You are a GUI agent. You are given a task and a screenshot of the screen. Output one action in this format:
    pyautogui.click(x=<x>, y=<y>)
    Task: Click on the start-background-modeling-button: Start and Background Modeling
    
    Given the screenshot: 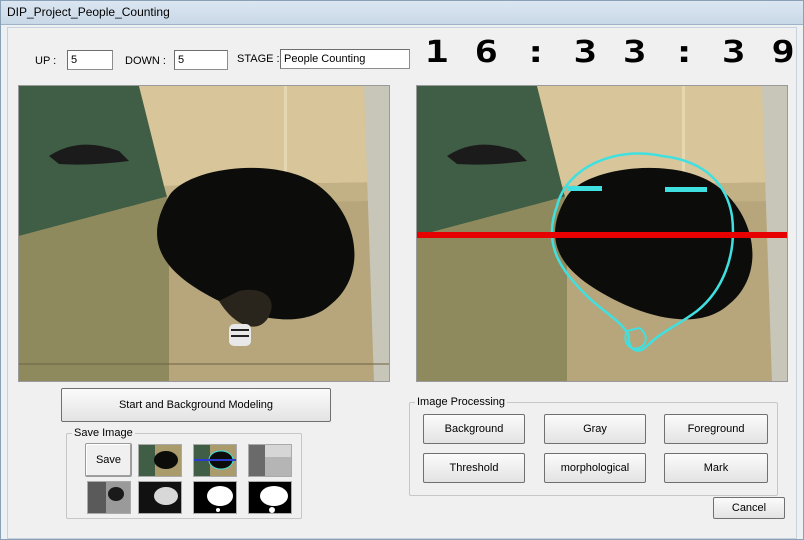 What is the action you would take?
    pyautogui.click(x=196, y=405)
    